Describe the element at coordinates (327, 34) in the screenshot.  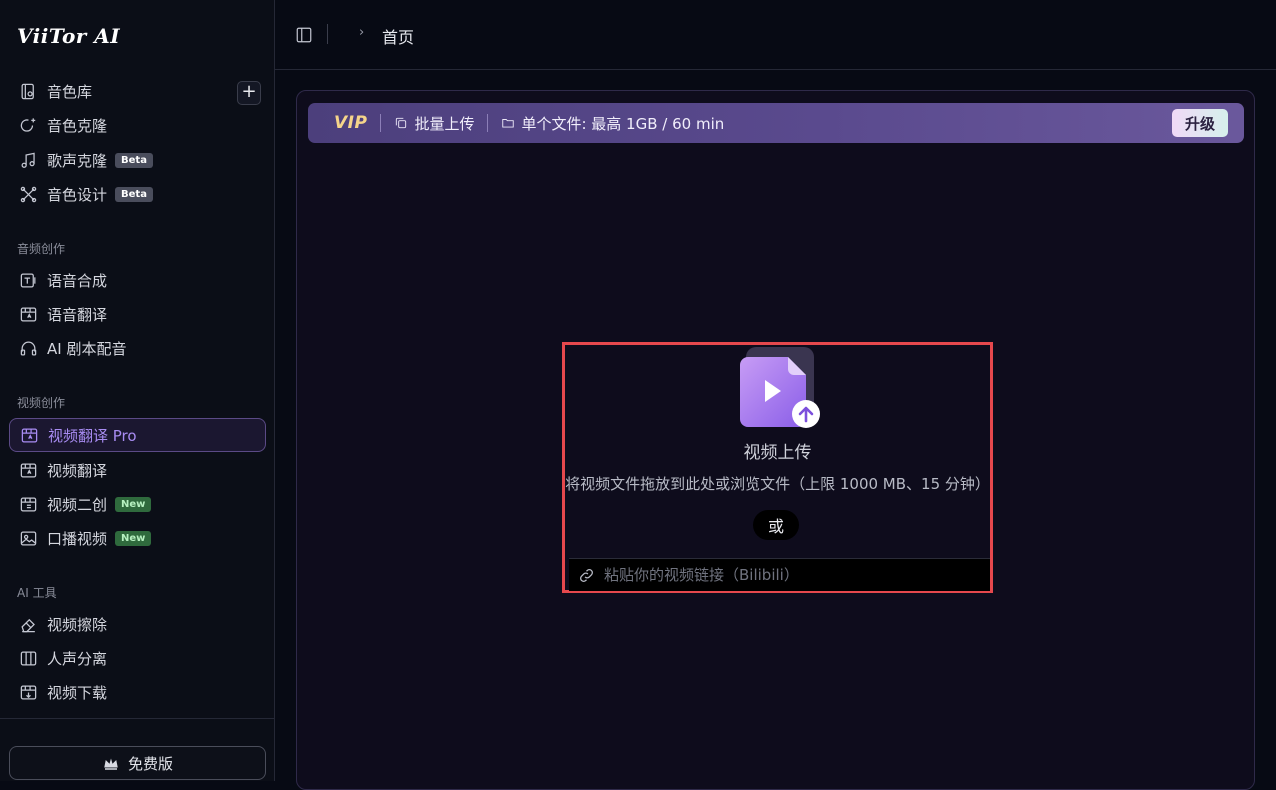
I see `toolbar-divider` at that location.